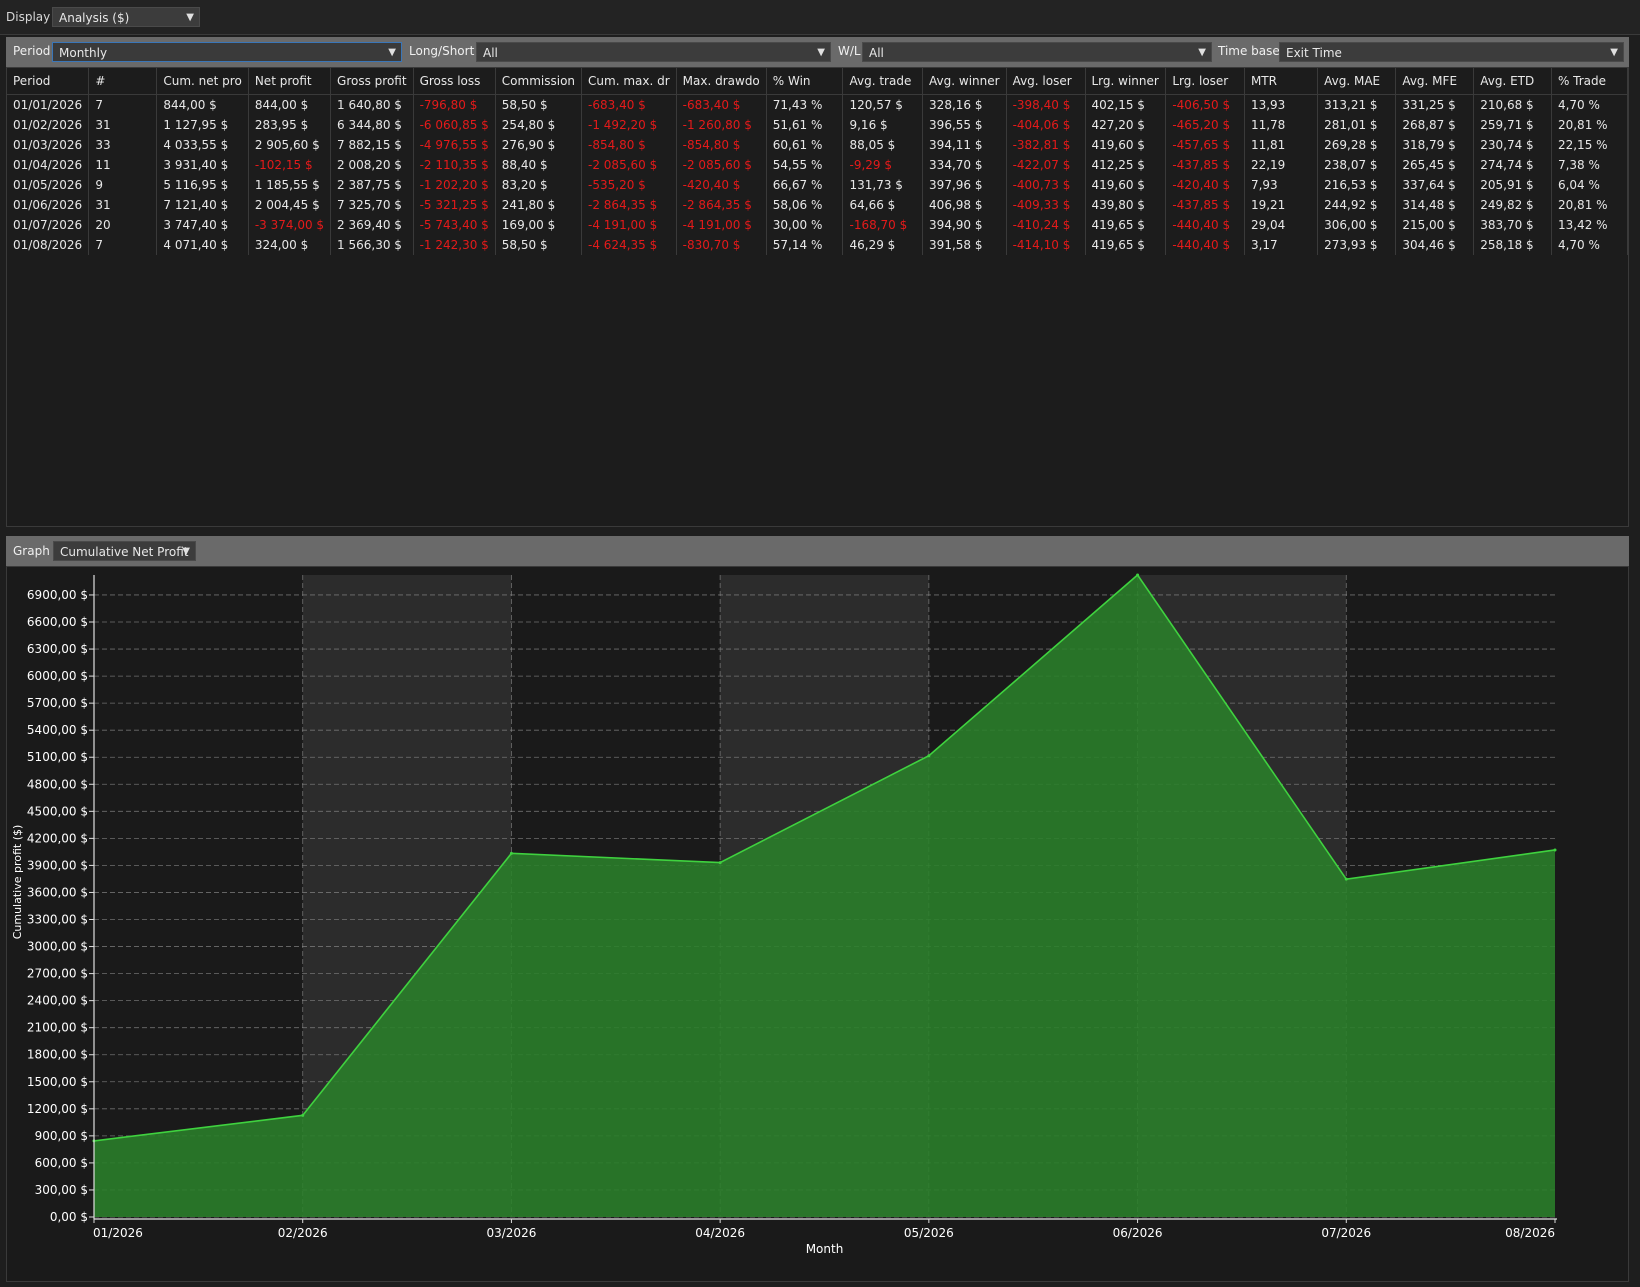 The image size is (1640, 1287). Describe the element at coordinates (48, 165) in the screenshot. I see `table-cell: 01/04/2026` at that location.